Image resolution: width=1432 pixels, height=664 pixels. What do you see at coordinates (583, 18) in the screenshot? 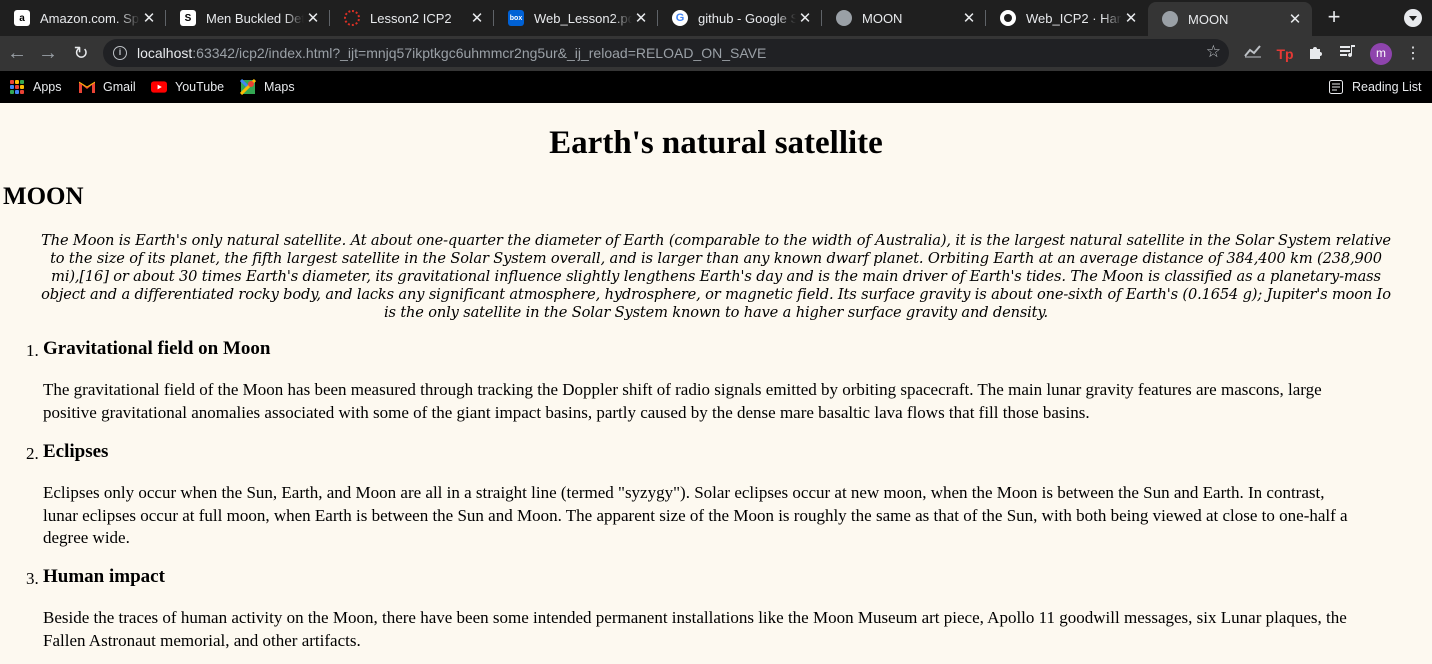
I see `tab-title: Web_Lesson2.pdf` at bounding box center [583, 18].